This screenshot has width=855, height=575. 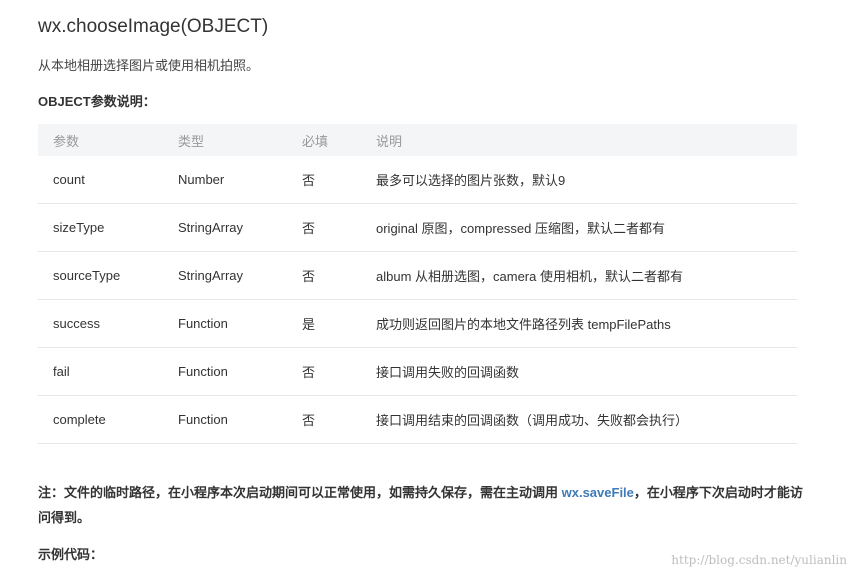 I want to click on params-heading: OBJECT参数说明：, so click(x=97, y=101).